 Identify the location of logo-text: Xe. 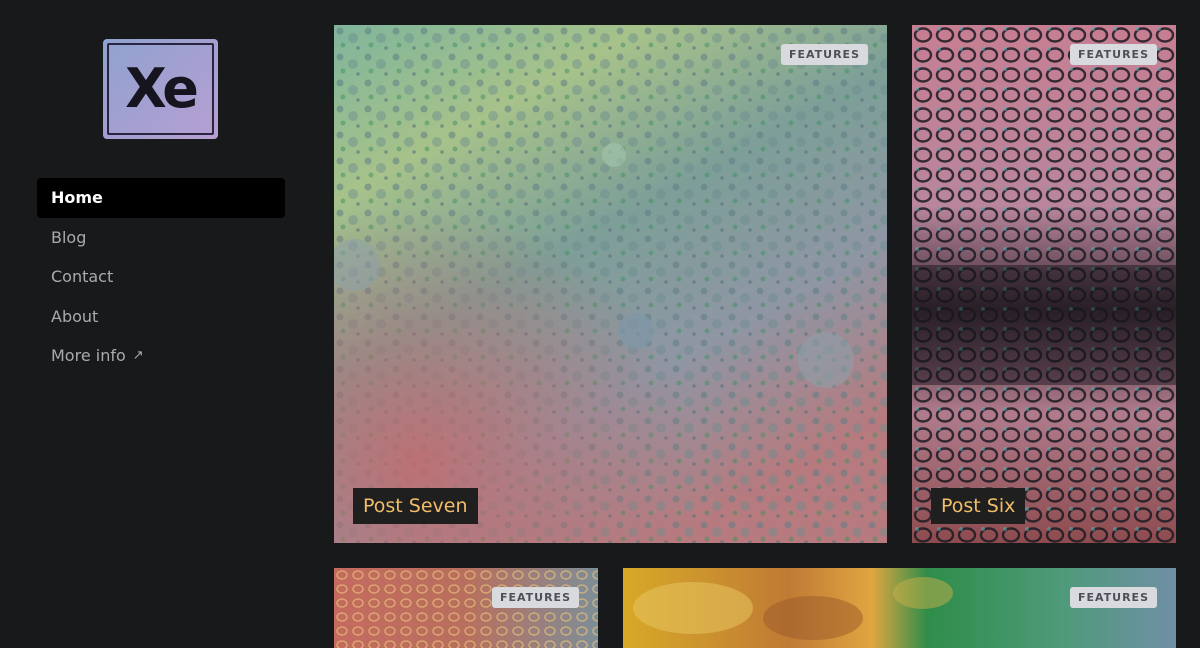
(162, 88).